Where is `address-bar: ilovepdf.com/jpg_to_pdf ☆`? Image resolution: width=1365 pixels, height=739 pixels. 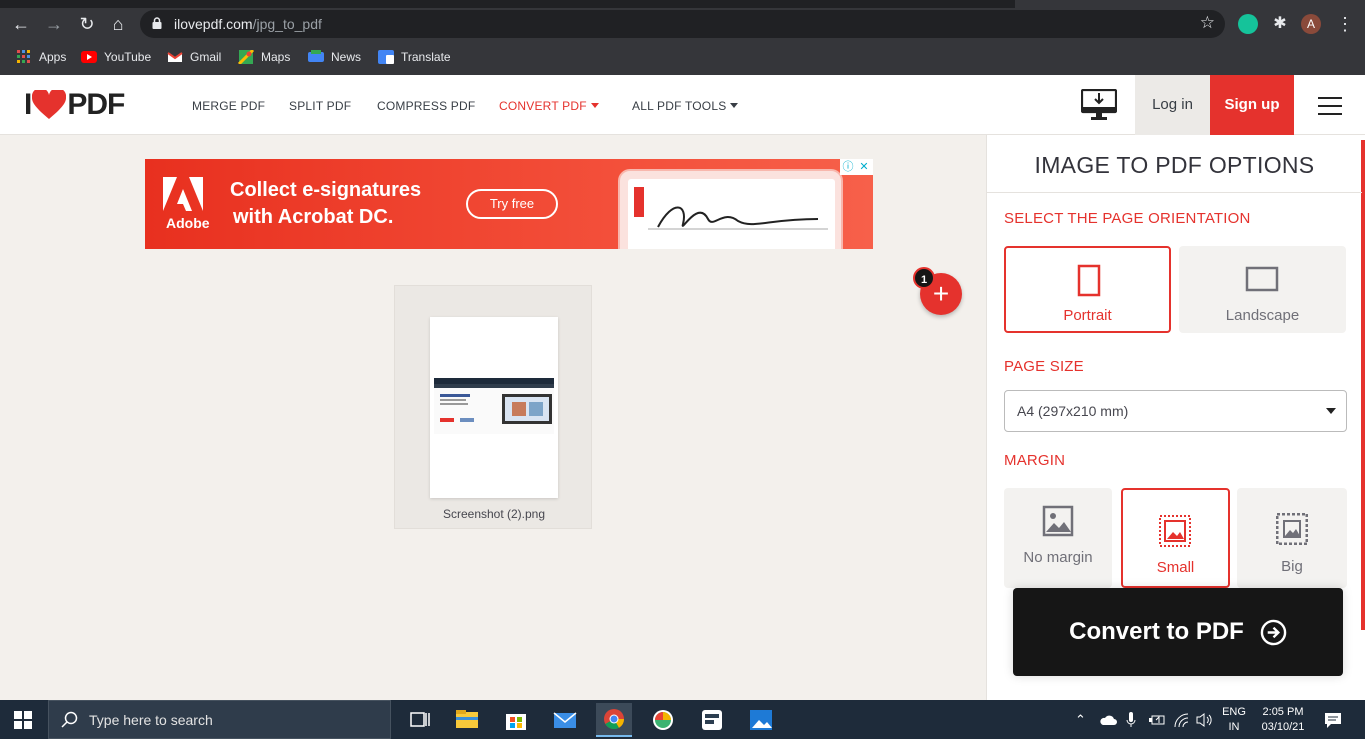
address-bar: ilovepdf.com/jpg_to_pdf ☆ is located at coordinates (682, 24).